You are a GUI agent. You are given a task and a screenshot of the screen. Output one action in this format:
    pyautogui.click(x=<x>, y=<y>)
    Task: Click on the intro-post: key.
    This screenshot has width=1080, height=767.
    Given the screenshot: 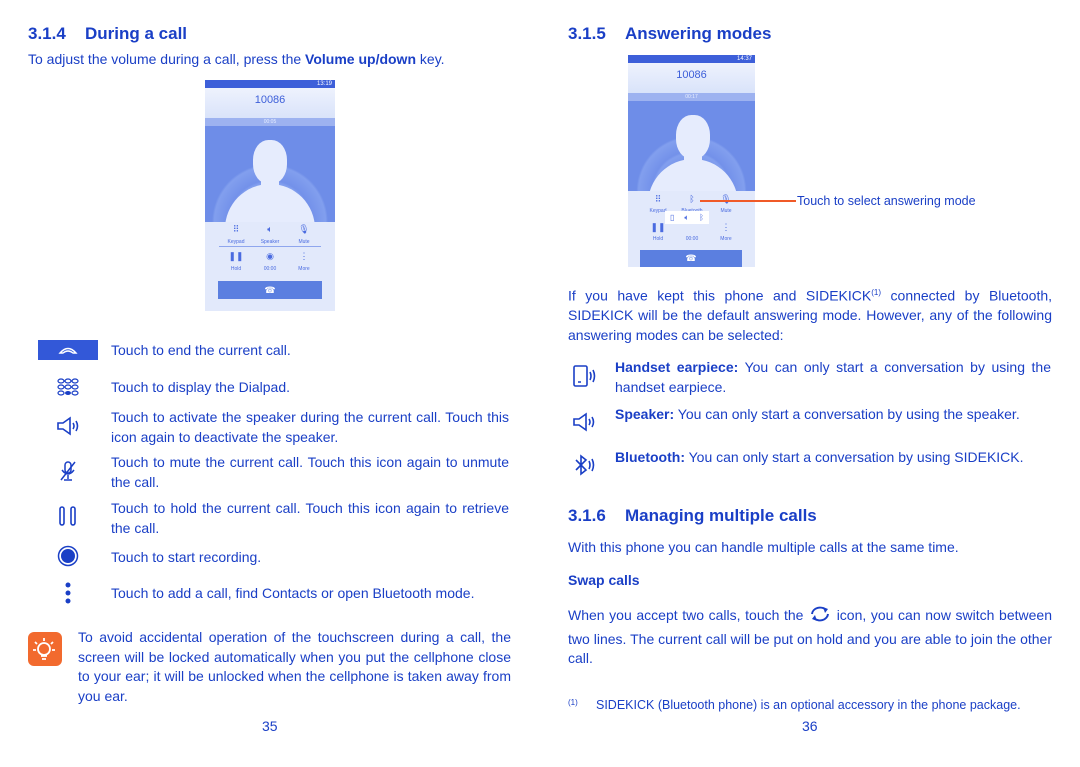 What is the action you would take?
    pyautogui.click(x=430, y=59)
    